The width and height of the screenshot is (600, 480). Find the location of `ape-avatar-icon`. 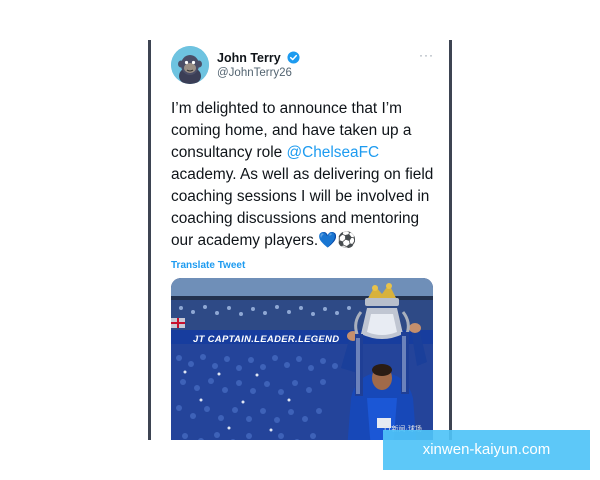

ape-avatar-icon is located at coordinates (190, 65).